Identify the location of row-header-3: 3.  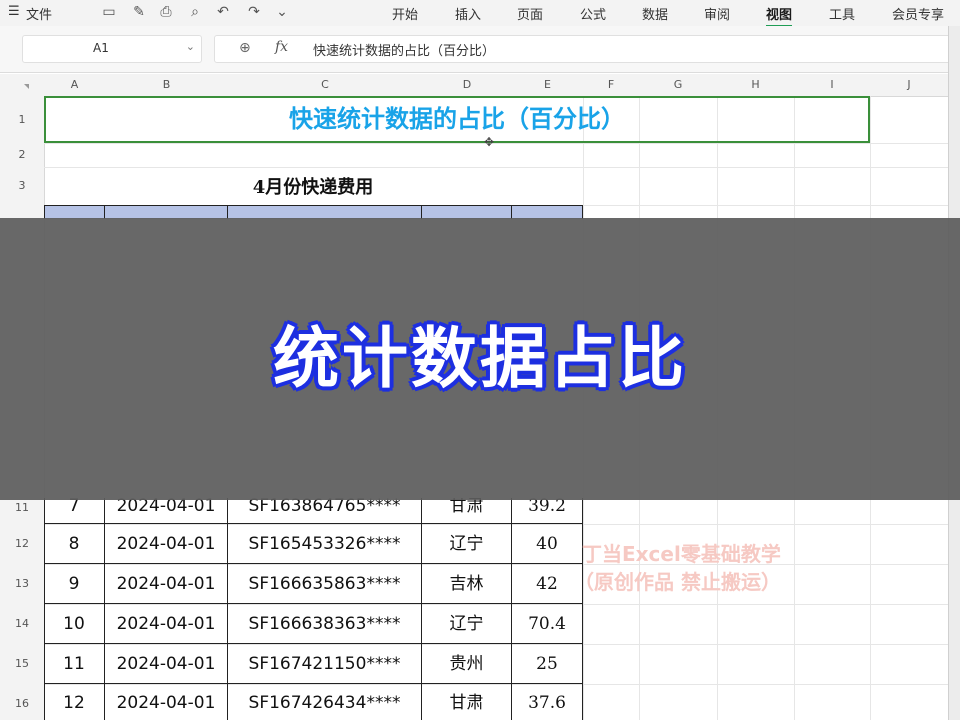
(22, 186).